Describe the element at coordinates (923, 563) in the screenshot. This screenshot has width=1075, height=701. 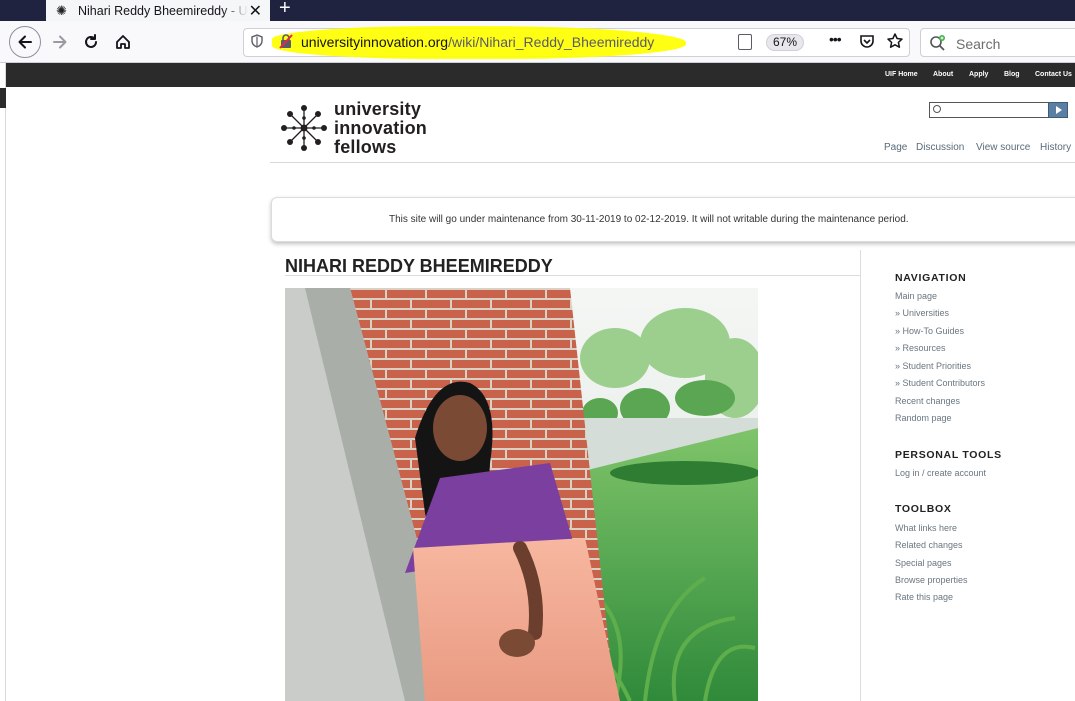
I see `toolbox-special-pages: Special pages` at that location.